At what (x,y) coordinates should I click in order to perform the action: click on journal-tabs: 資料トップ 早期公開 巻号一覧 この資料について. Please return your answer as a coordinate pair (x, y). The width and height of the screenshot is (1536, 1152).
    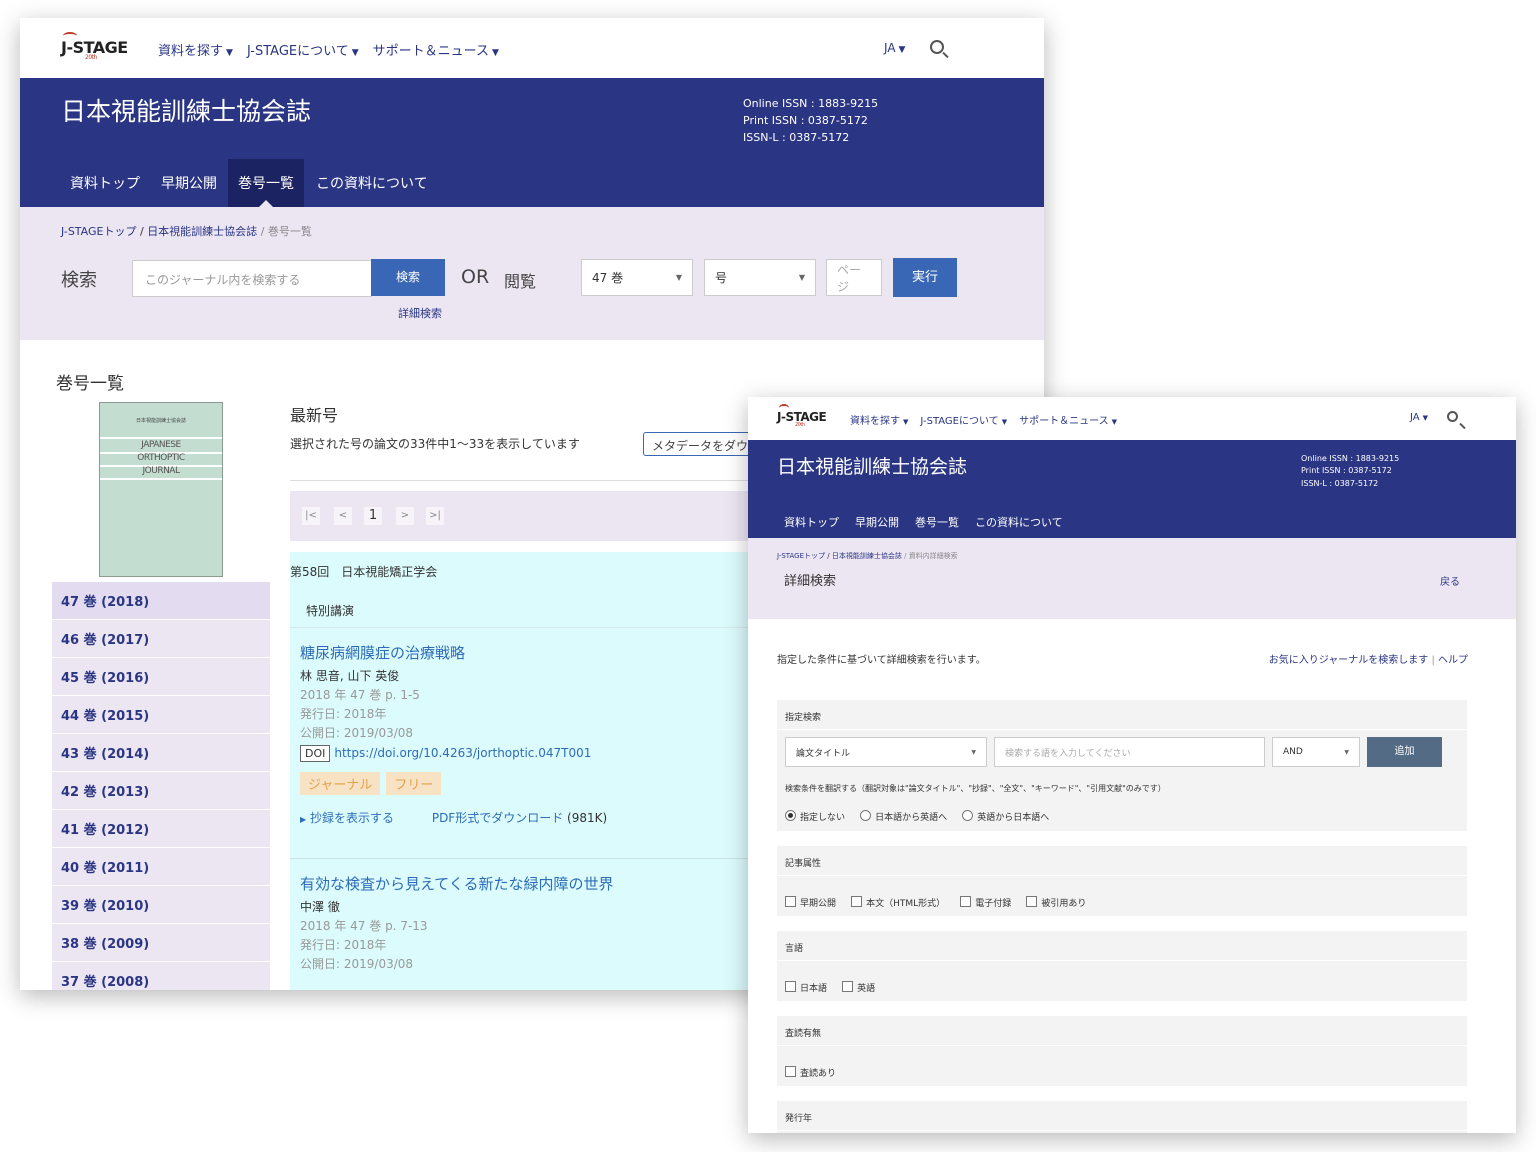
    Looking at the image, I should click on (249, 183).